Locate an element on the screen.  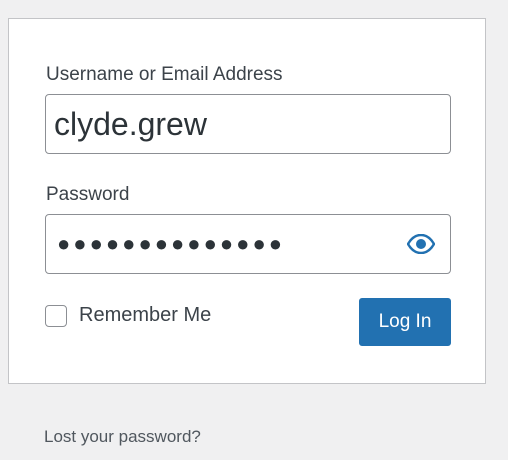
password-label: Password is located at coordinates (88, 194).